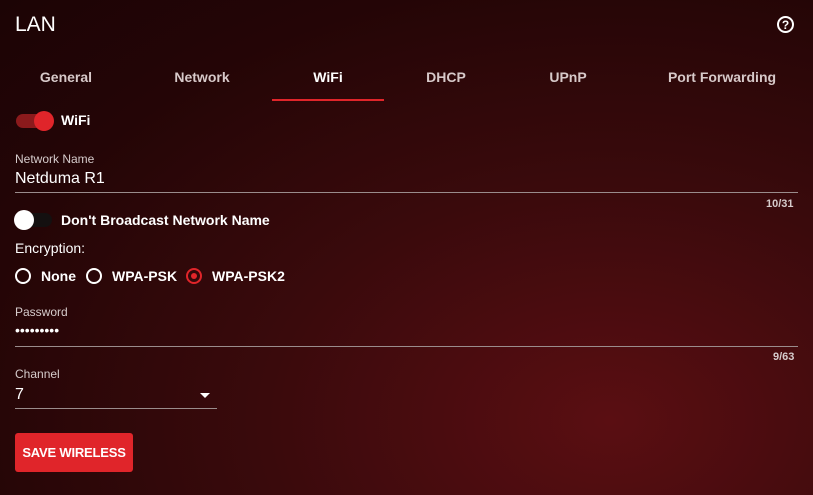 The width and height of the screenshot is (813, 495). I want to click on encryption-label: Encryption:, so click(50, 248).